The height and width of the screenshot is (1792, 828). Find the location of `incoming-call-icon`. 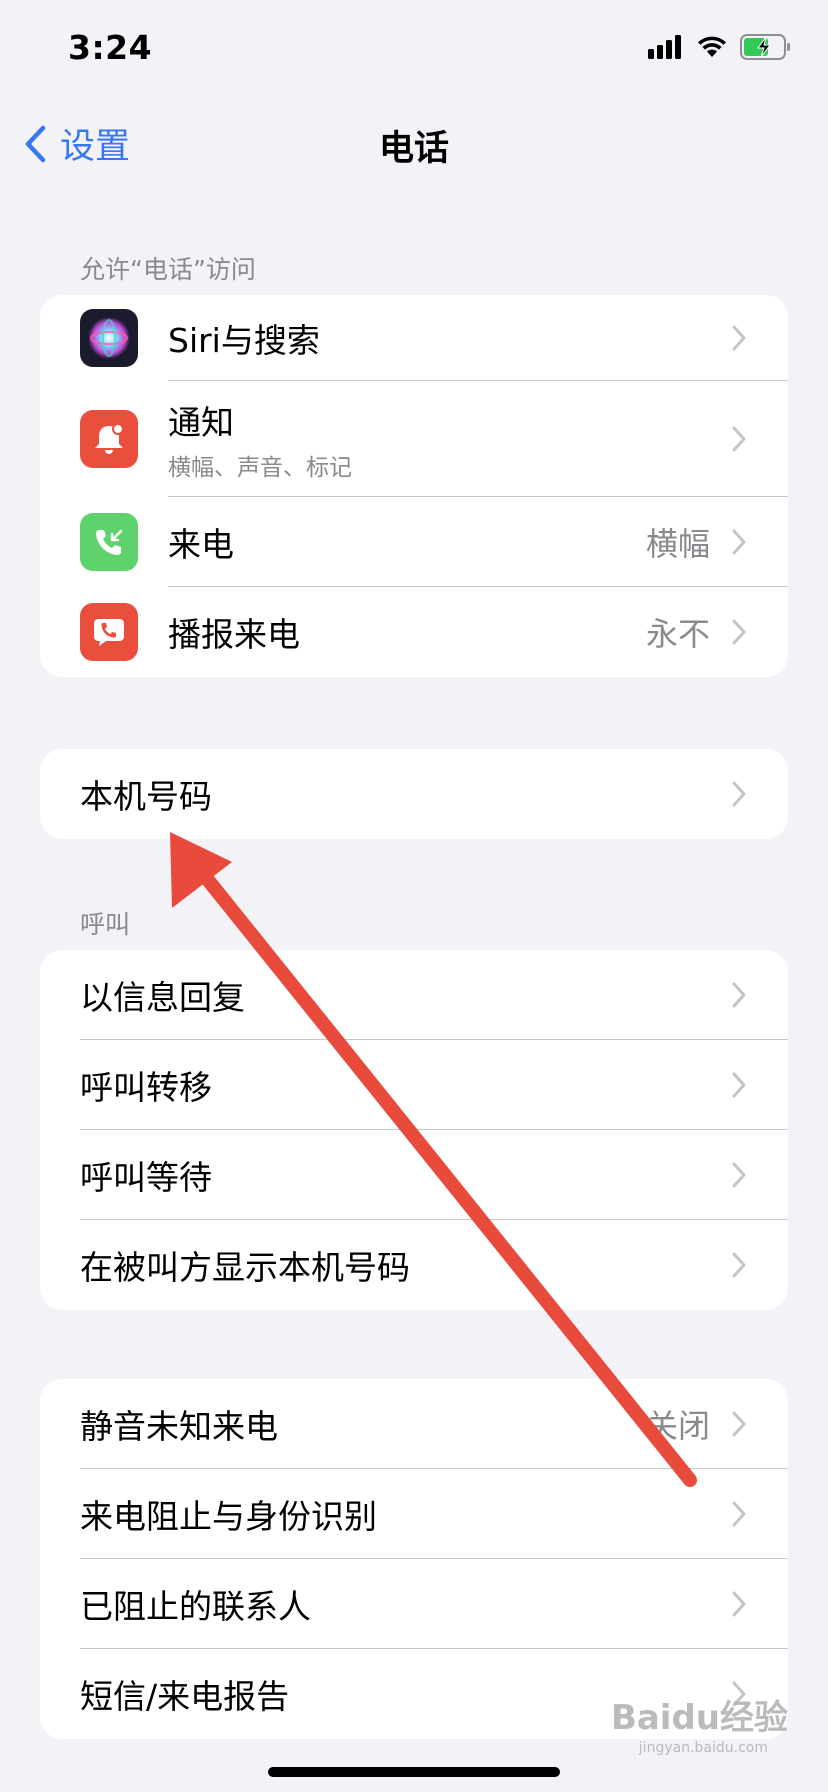

incoming-call-icon is located at coordinates (109, 542).